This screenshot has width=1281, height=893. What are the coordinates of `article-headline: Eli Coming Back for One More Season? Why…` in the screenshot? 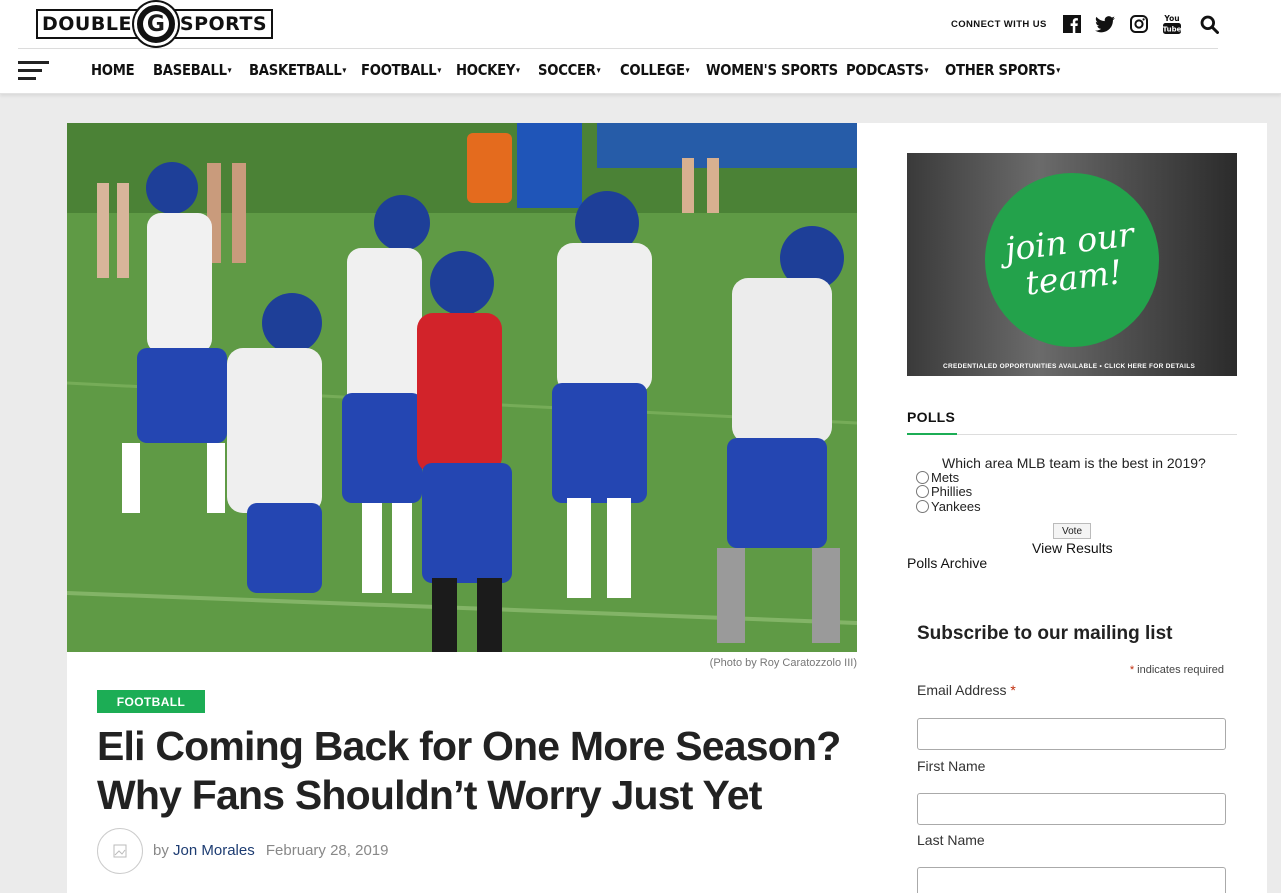 It's located at (469, 770).